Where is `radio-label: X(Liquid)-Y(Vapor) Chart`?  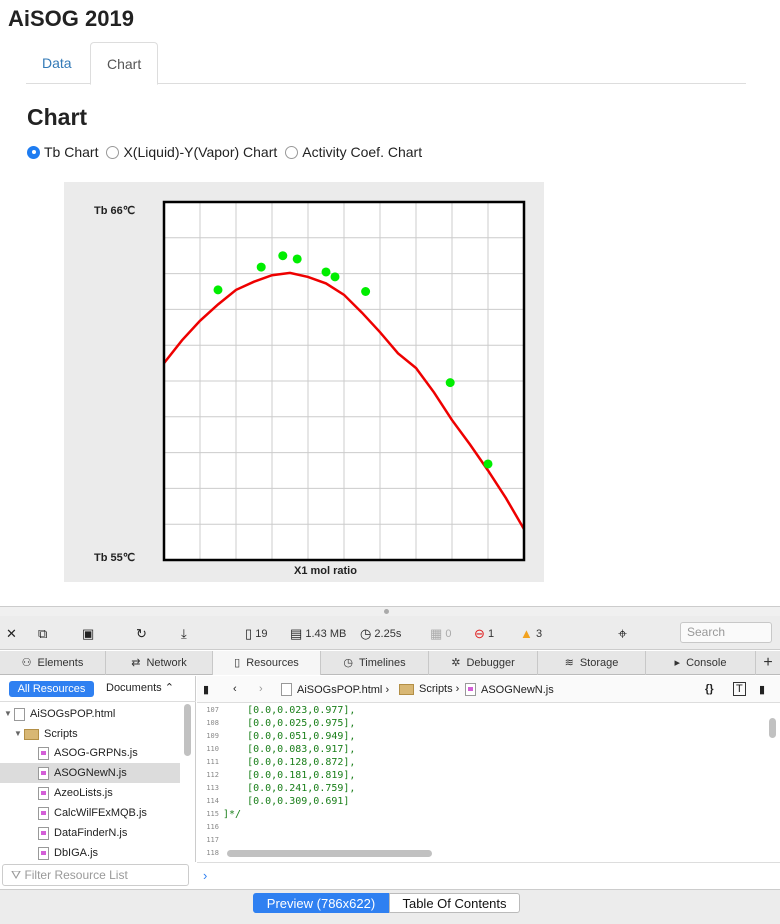 radio-label: X(Liquid)-Y(Vapor) Chart is located at coordinates (200, 152).